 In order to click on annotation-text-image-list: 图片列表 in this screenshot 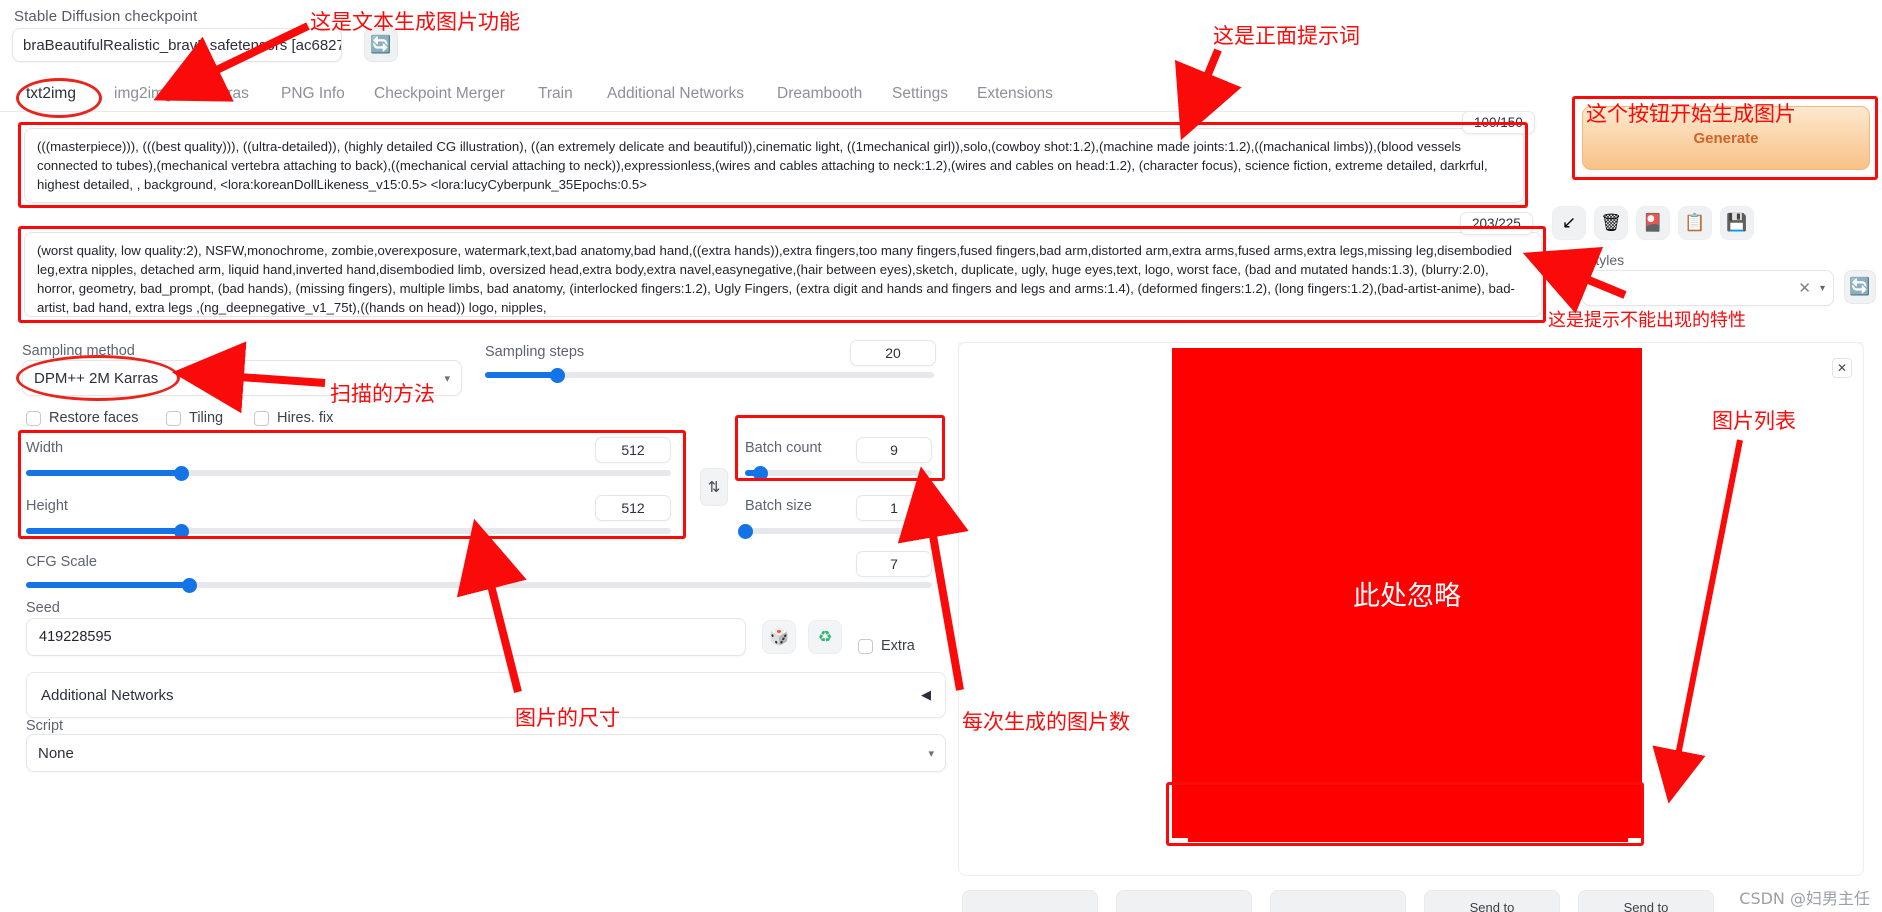, I will do `click(1754, 421)`.